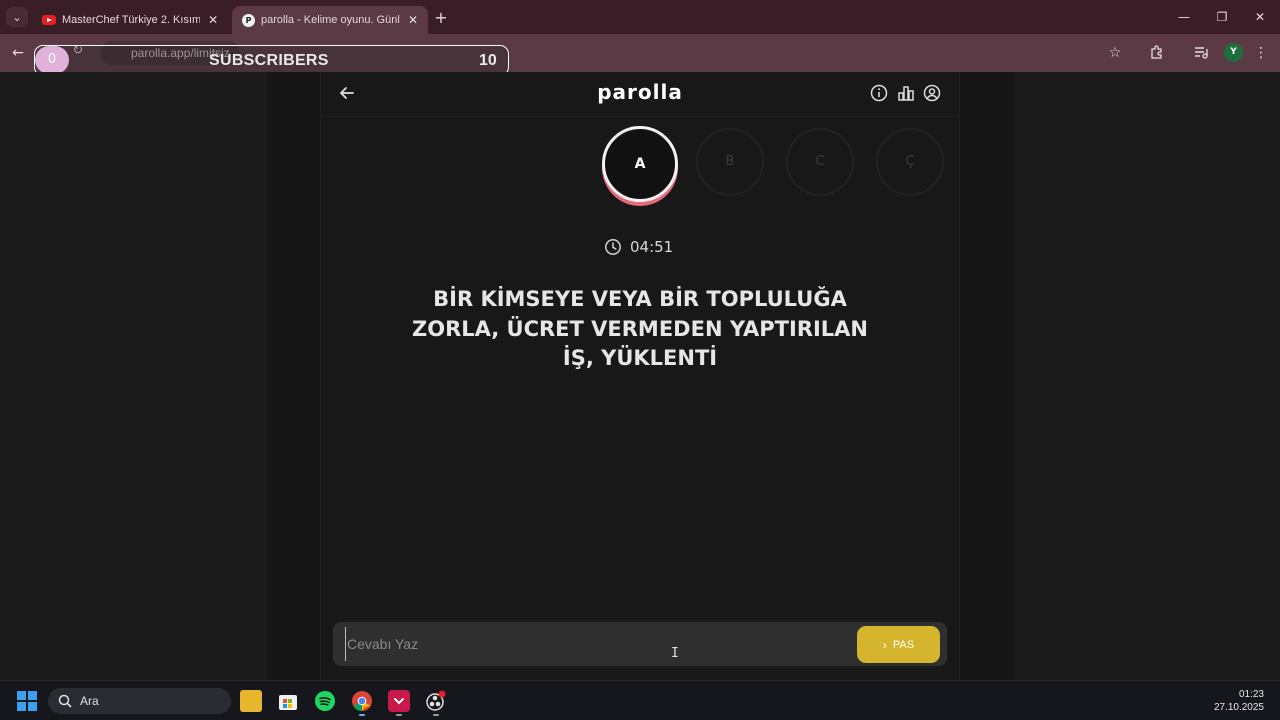 The width and height of the screenshot is (1280, 720). Describe the element at coordinates (441, 18) in the screenshot. I see `new-tab-plus-icon: +` at that location.